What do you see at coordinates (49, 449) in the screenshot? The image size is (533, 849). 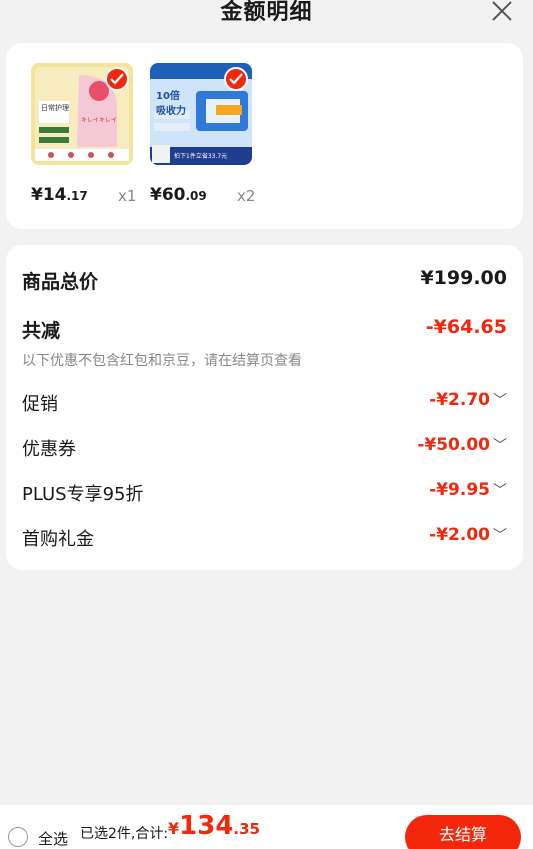 I see `discount-item-label: 优惠券` at bounding box center [49, 449].